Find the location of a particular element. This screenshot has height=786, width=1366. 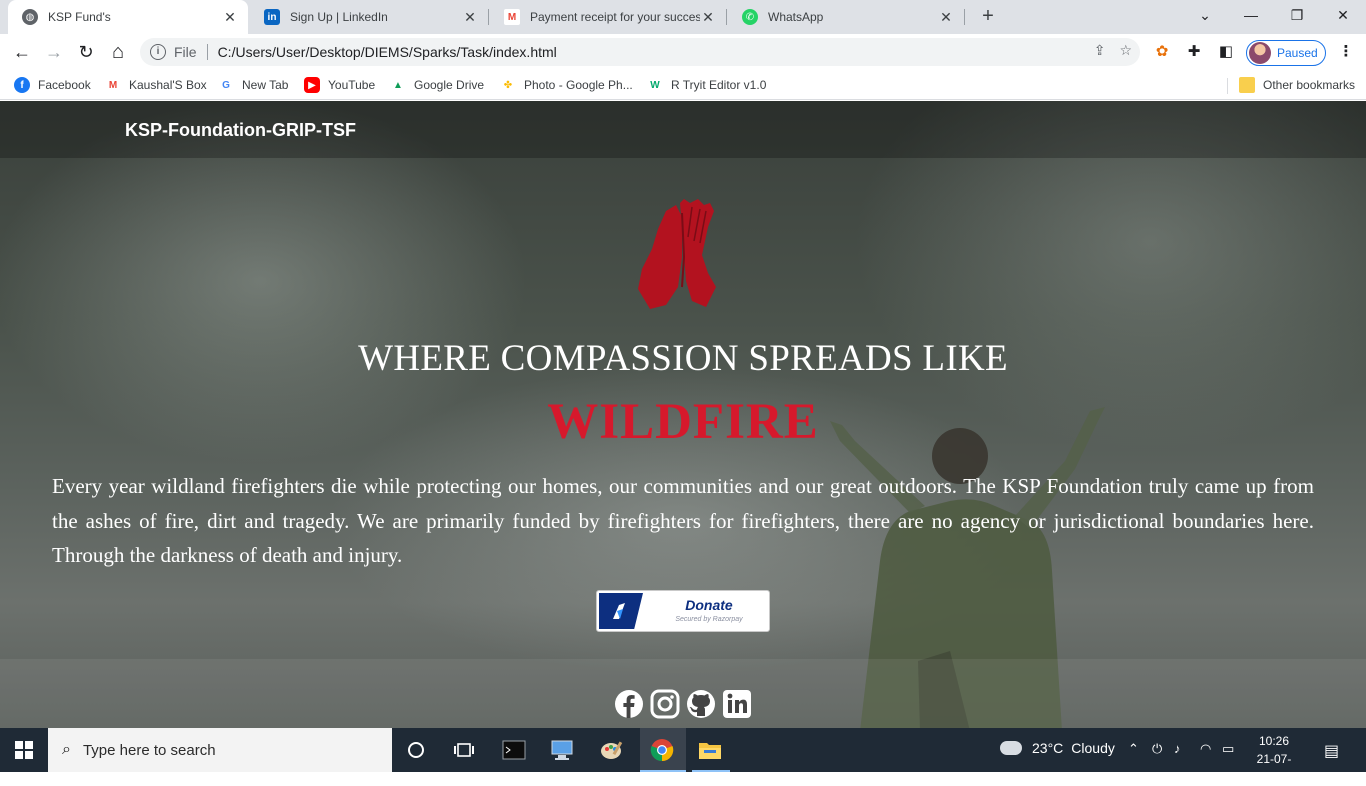

bookmark-google-drive: ▲ Google Drive is located at coordinates (437, 85).